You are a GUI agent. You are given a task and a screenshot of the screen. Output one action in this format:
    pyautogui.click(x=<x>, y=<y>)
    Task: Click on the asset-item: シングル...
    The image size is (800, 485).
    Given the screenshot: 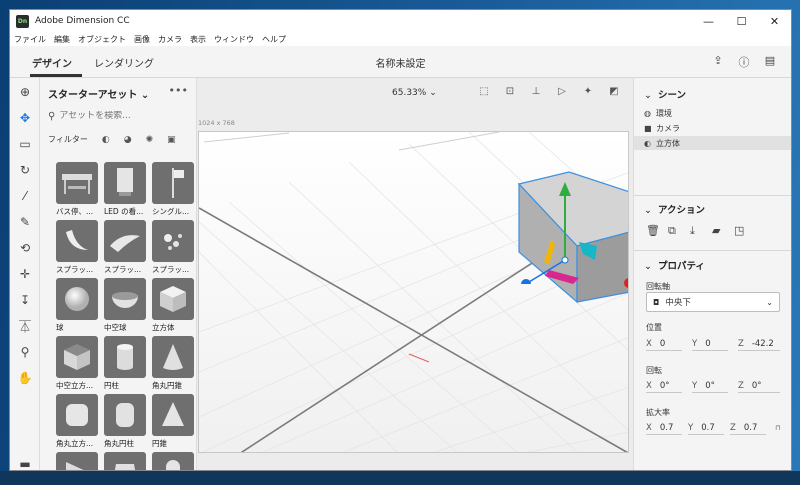 What is the action you would take?
    pyautogui.click(x=173, y=189)
    